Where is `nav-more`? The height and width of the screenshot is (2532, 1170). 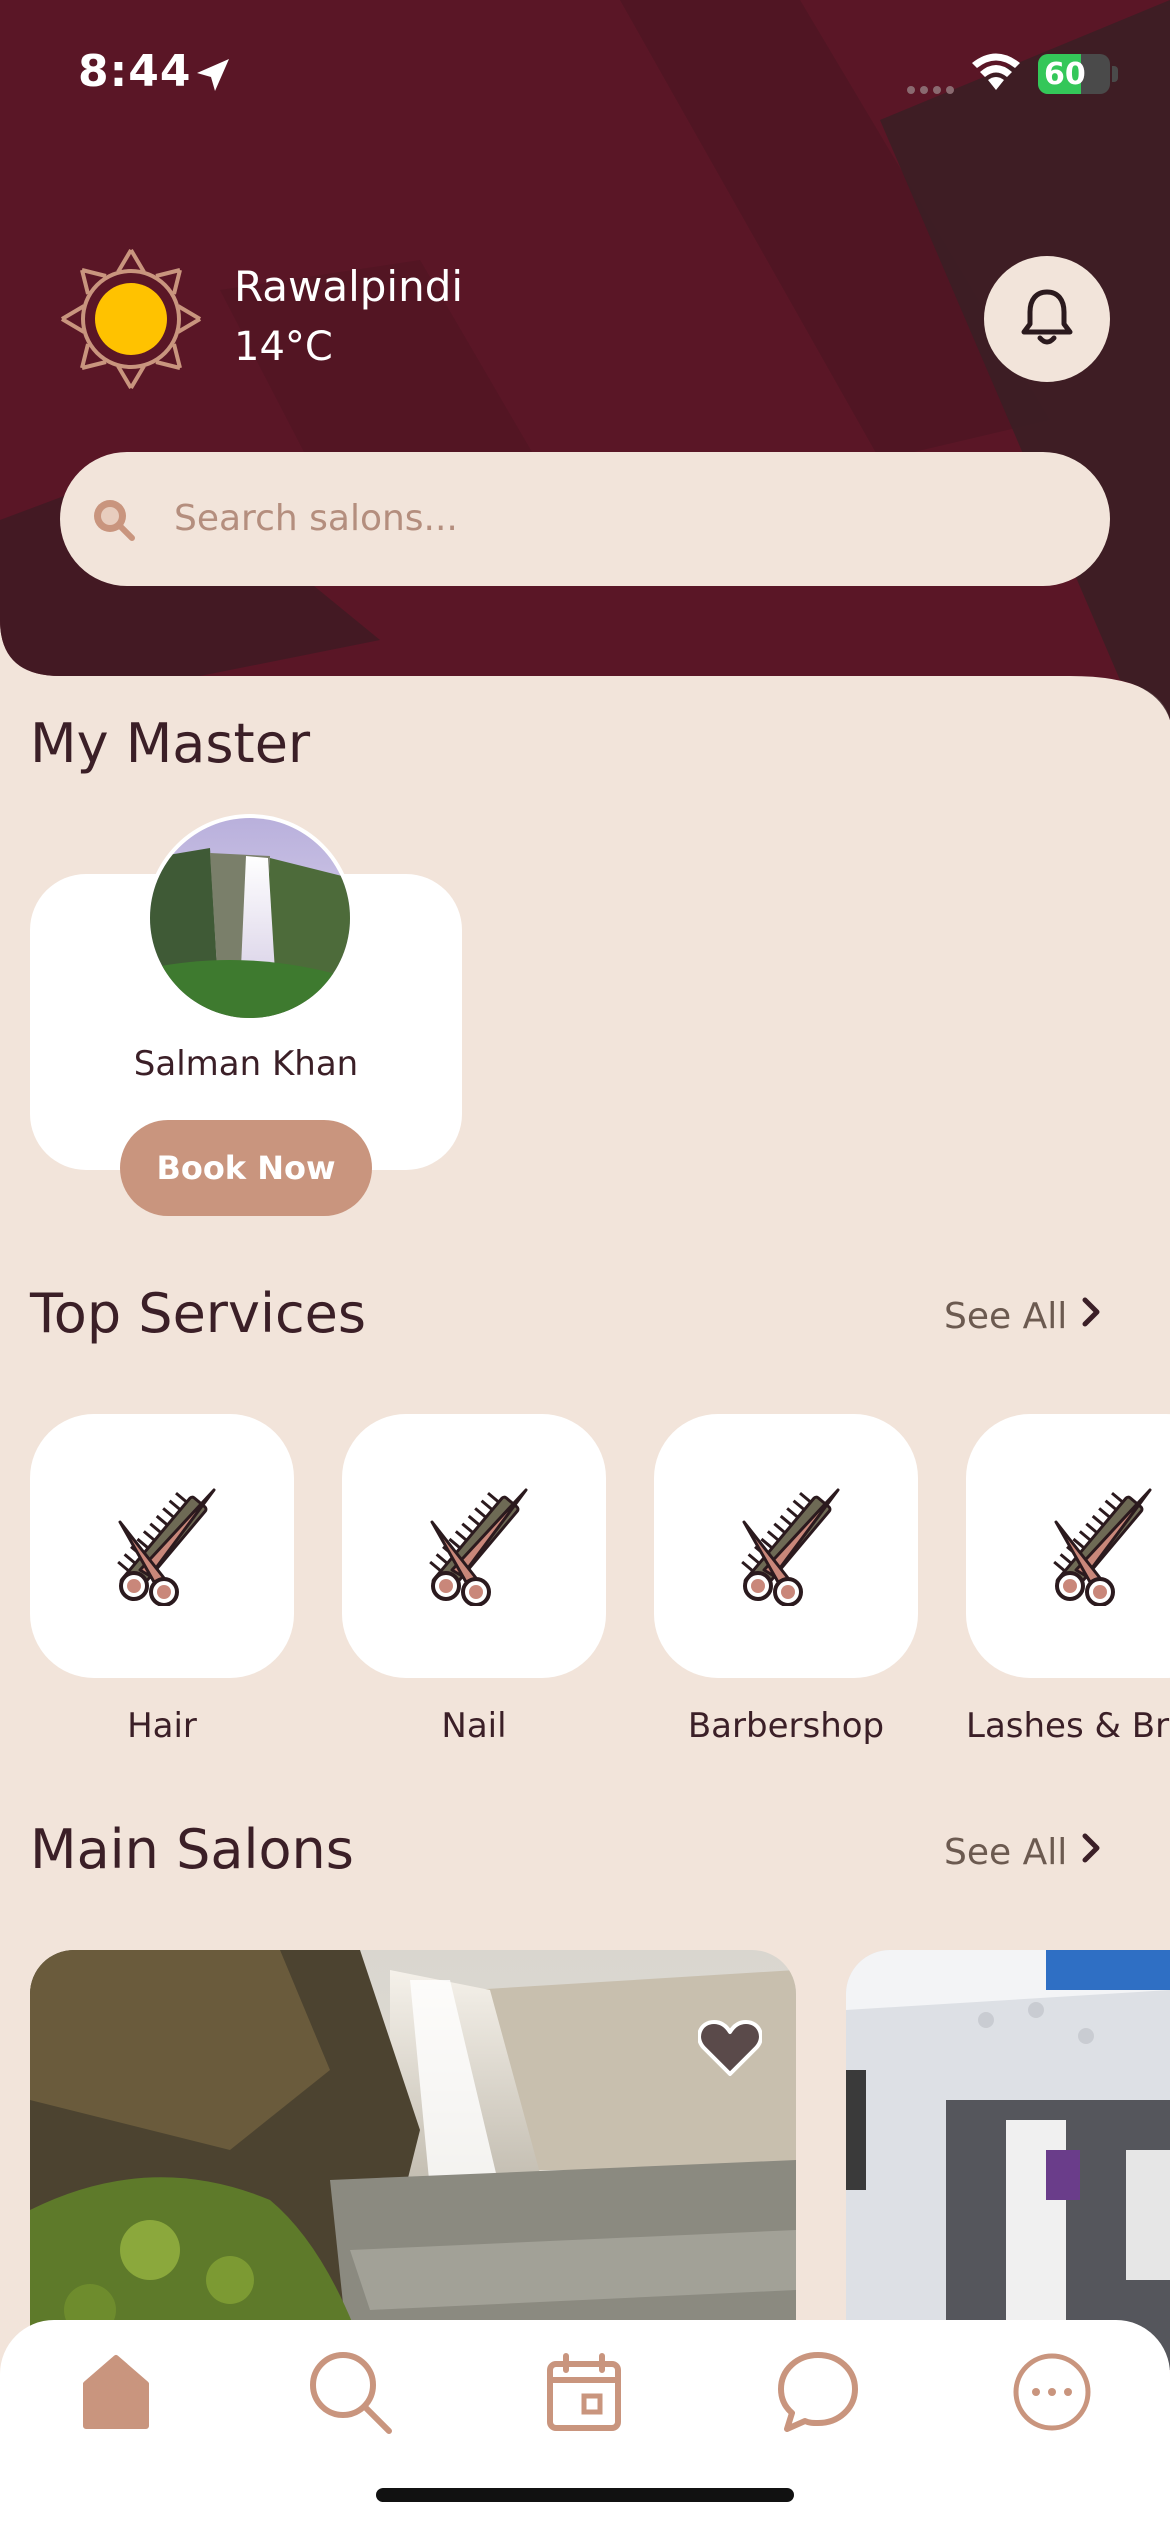
nav-more is located at coordinates (1052, 2394).